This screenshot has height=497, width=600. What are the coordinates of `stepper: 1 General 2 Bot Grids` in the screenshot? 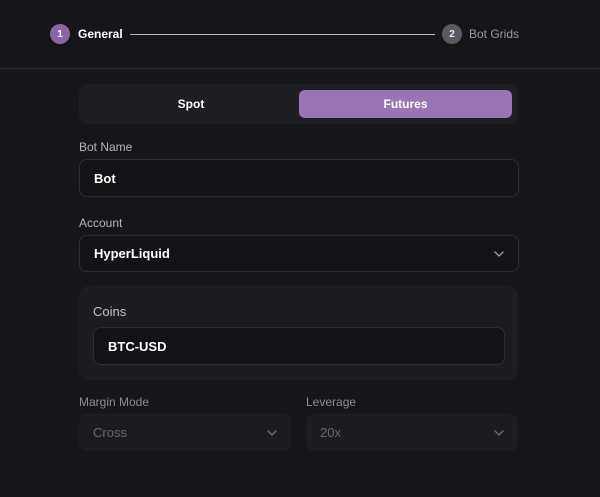 It's located at (300, 34).